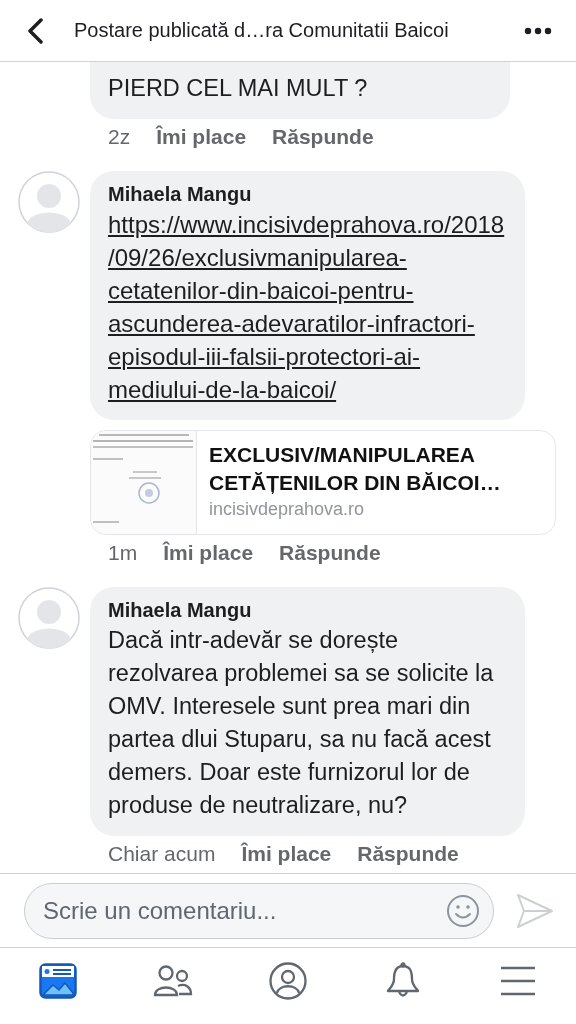 The height and width of the screenshot is (1024, 576). I want to click on preview-domain: incisivdeprahova.ro, so click(287, 509).